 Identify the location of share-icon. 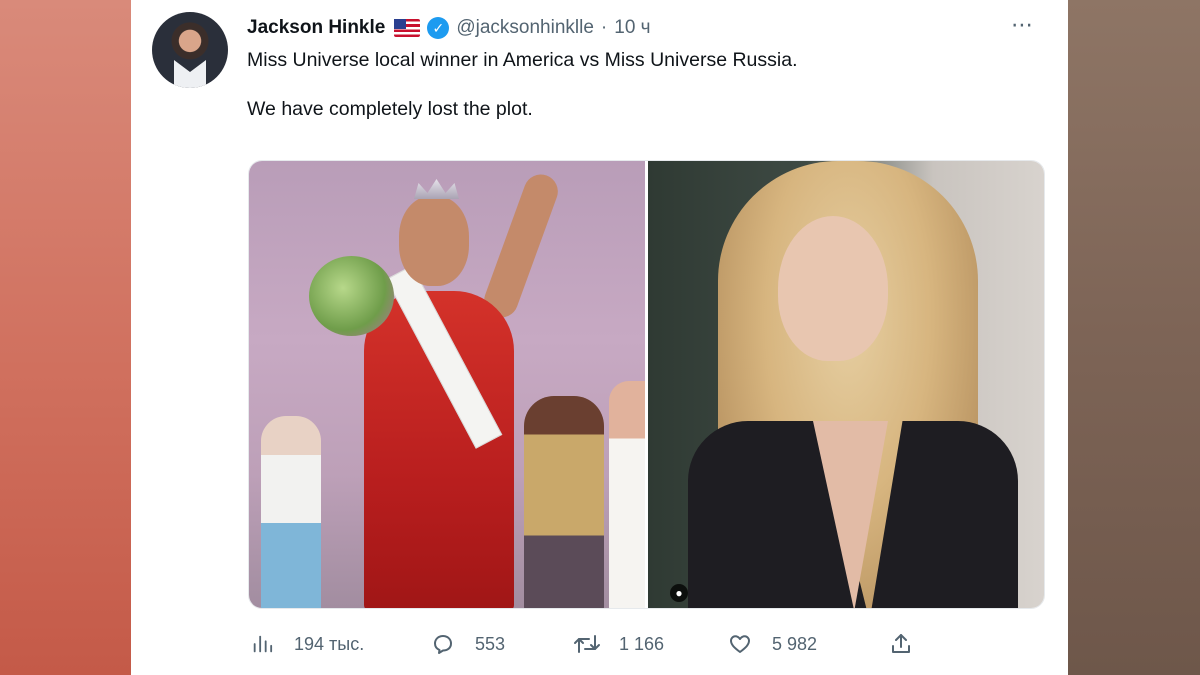
(901, 644).